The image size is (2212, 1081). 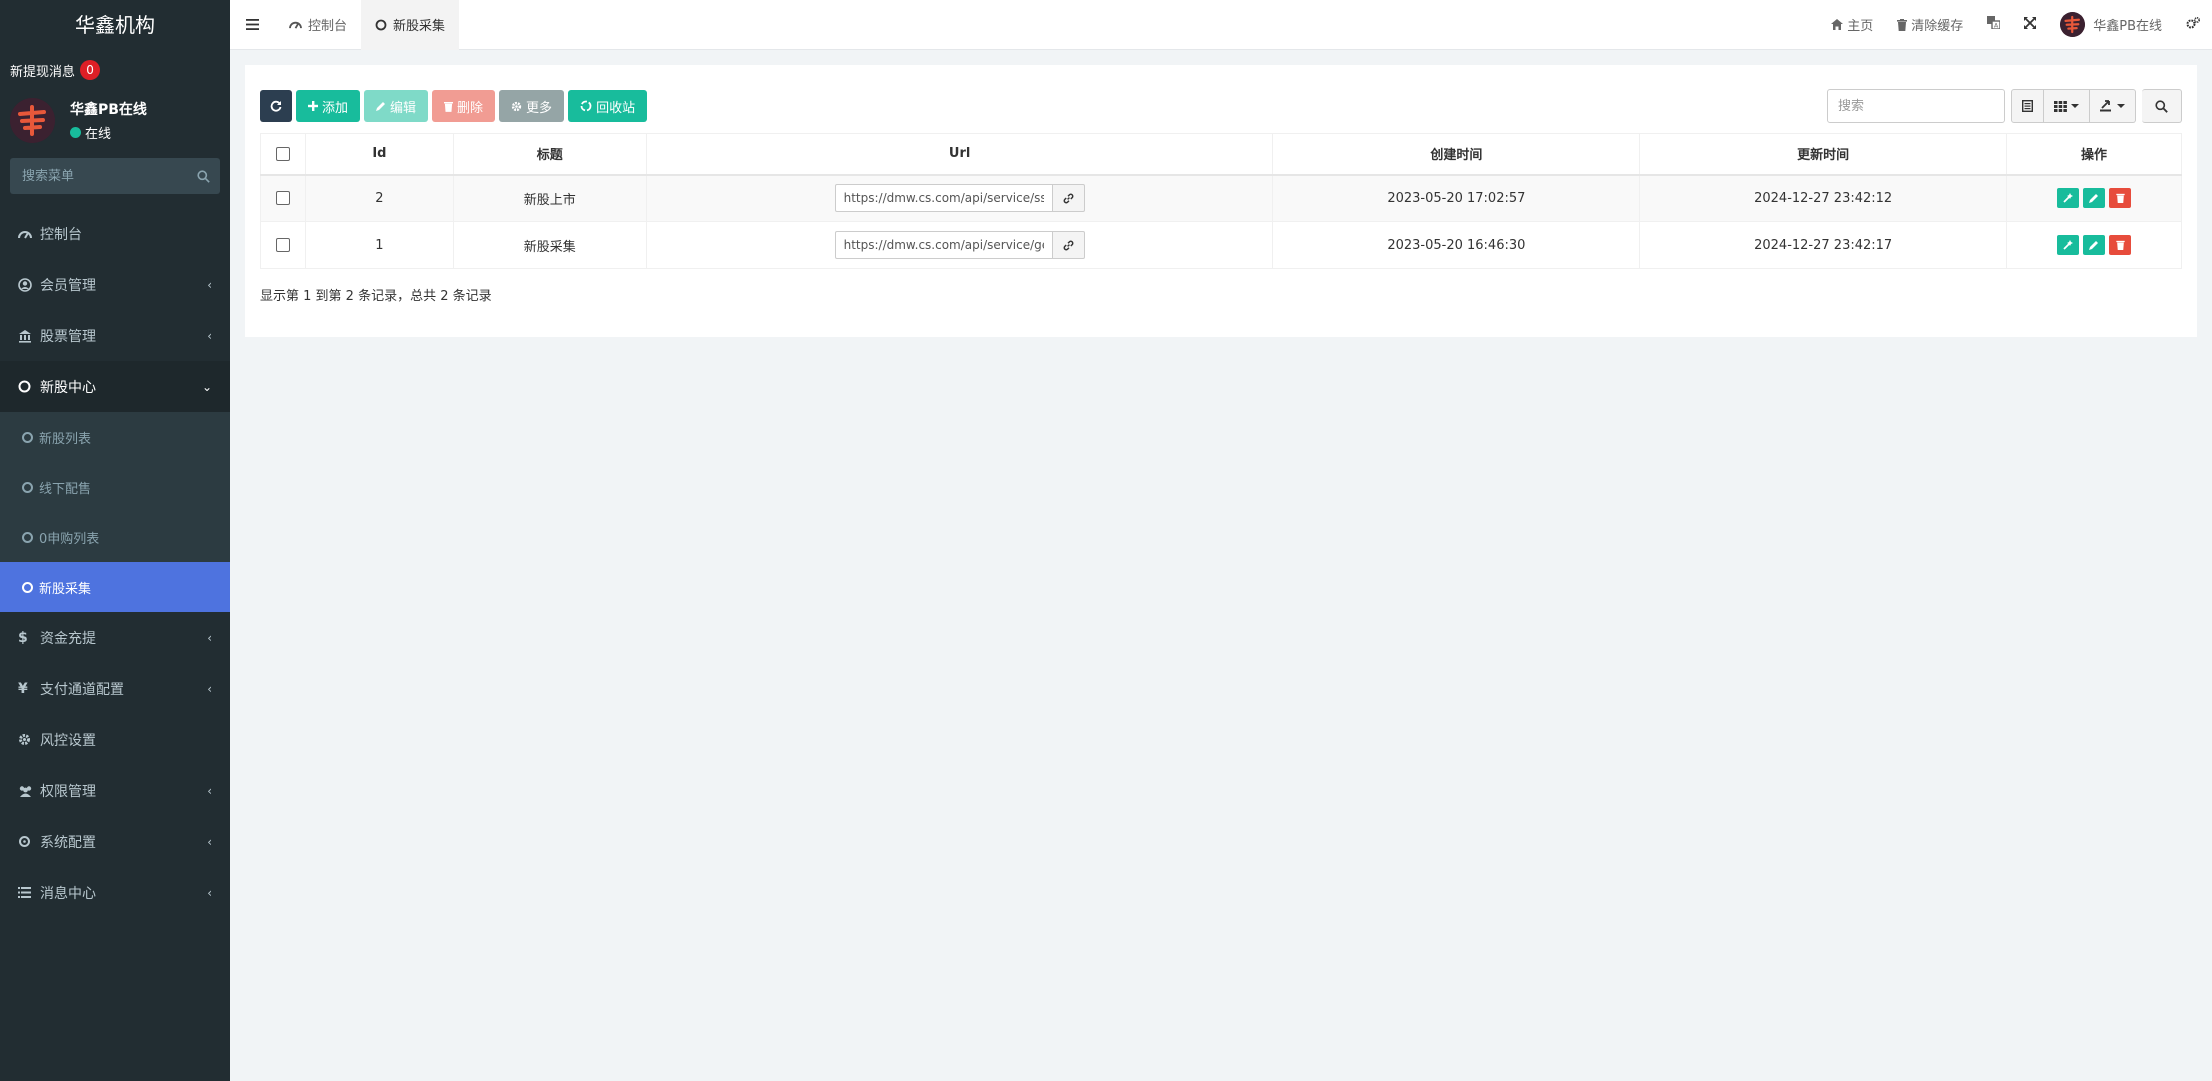 I want to click on sidebar-item-stocks: 股票管理 ‹, so click(x=115, y=335).